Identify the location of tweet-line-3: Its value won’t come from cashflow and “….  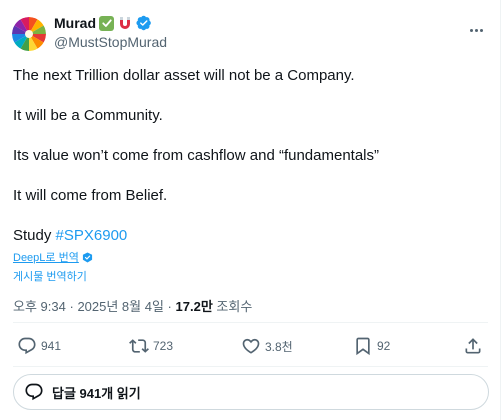
(196, 155).